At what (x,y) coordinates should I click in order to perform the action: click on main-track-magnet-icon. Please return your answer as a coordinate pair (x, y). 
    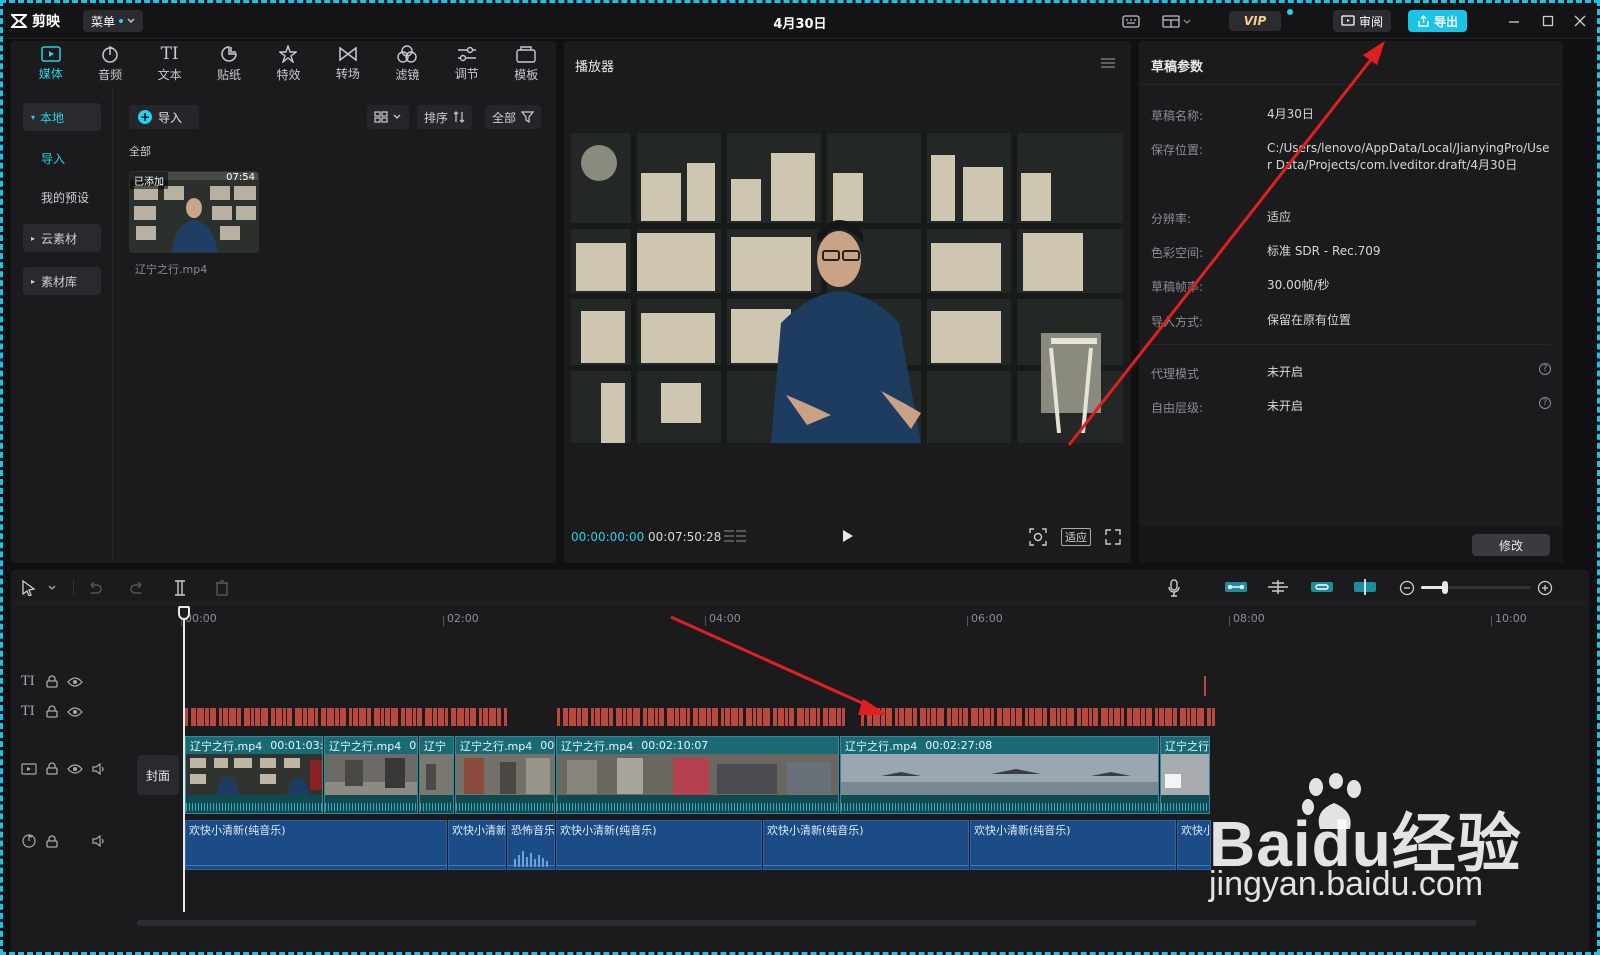
    Looking at the image, I should click on (1236, 587).